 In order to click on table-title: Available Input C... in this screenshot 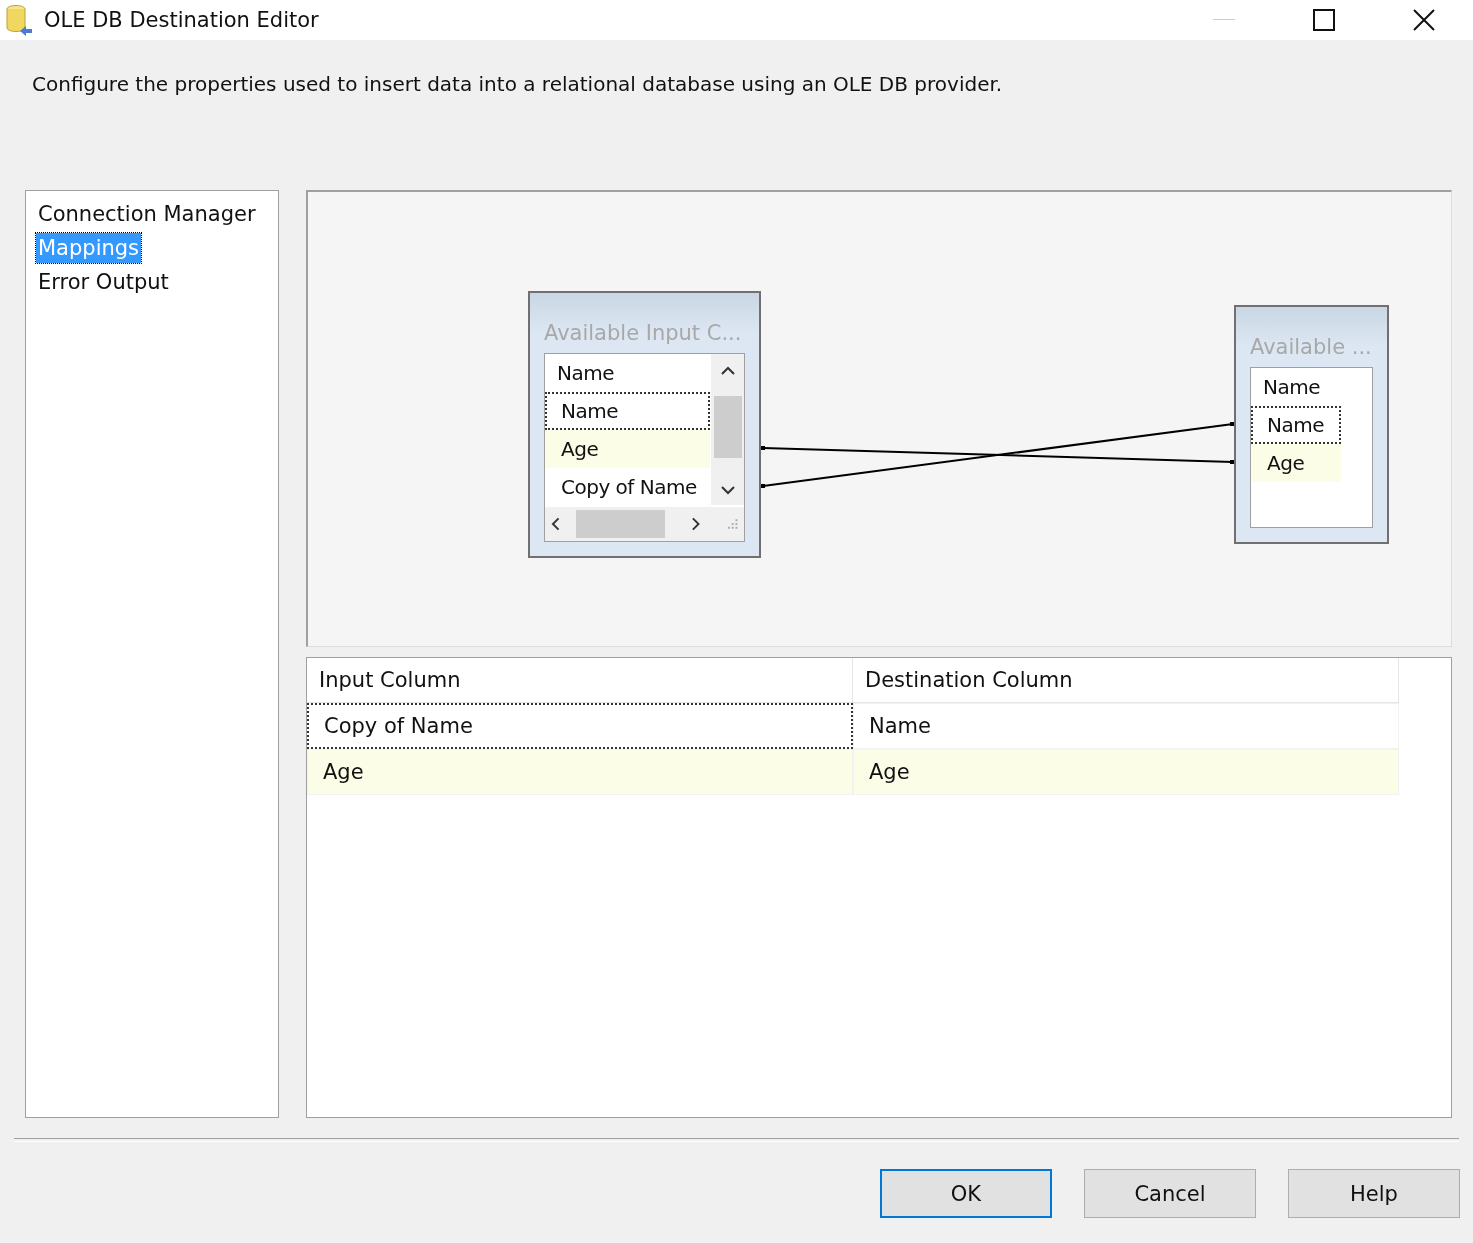, I will do `click(643, 333)`.